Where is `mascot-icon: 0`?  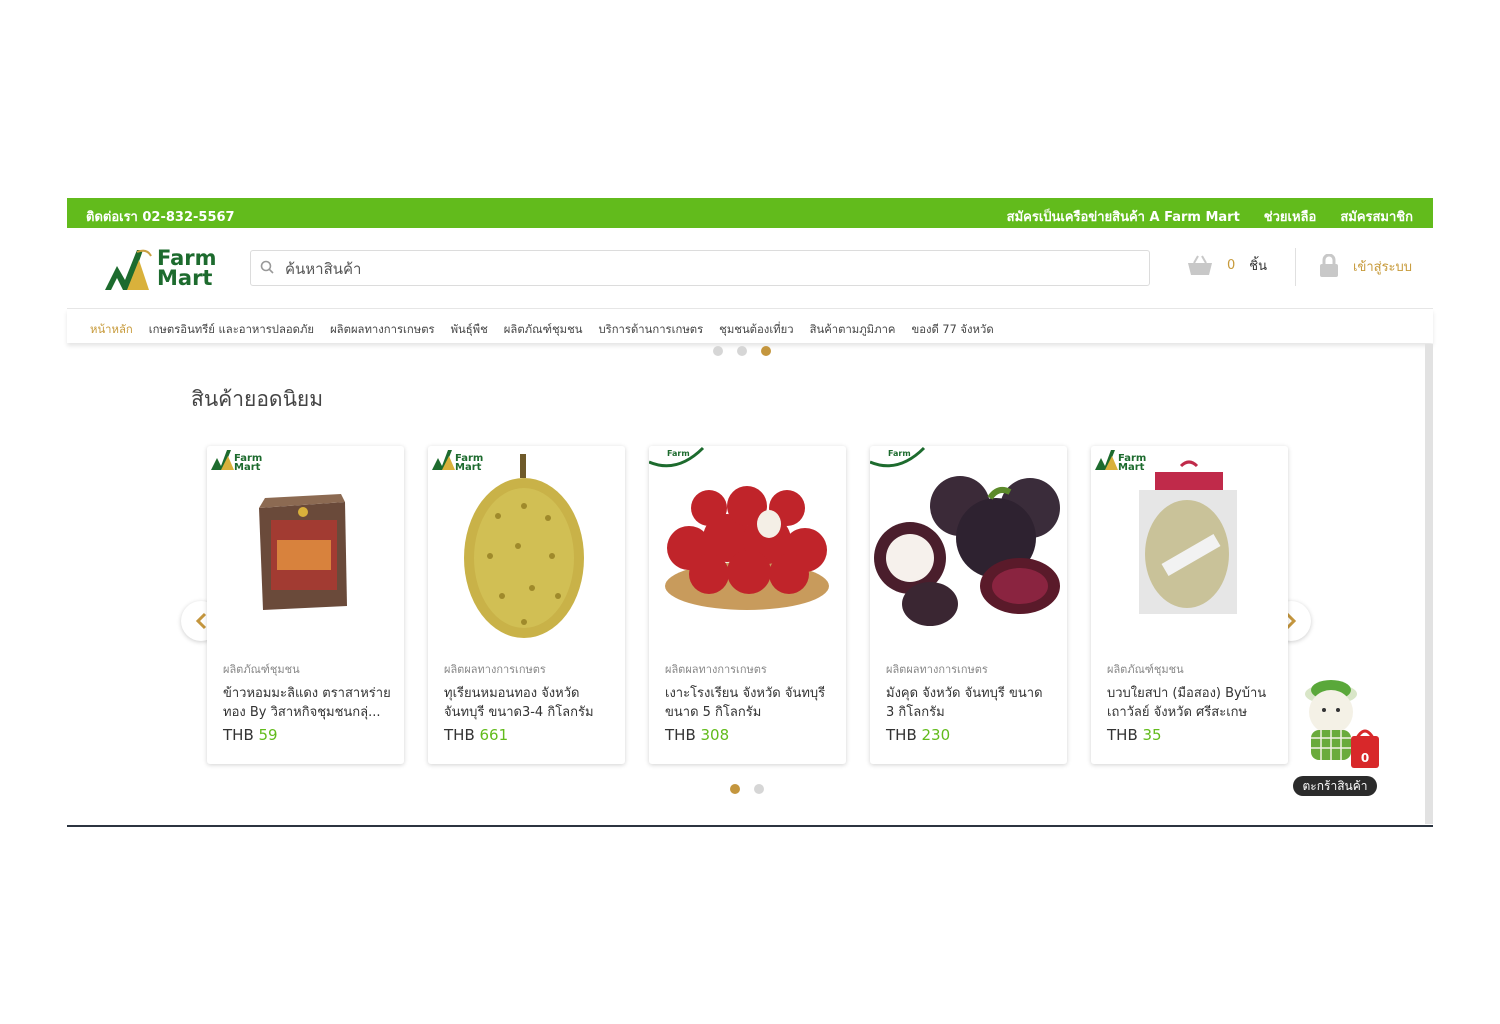
mascot-icon: 0 is located at coordinates (1342, 724).